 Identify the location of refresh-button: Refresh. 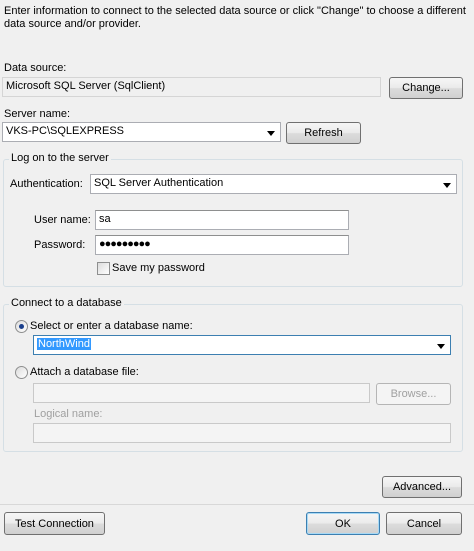
(323, 133).